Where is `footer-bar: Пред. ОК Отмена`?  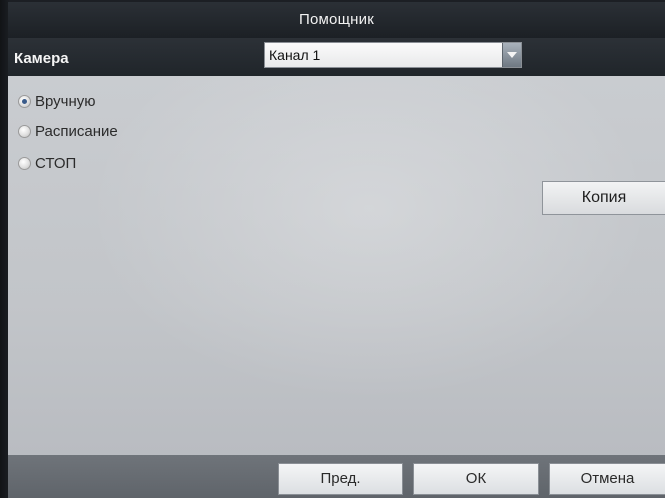
footer-bar: Пред. ОК Отмена is located at coordinates (336, 476).